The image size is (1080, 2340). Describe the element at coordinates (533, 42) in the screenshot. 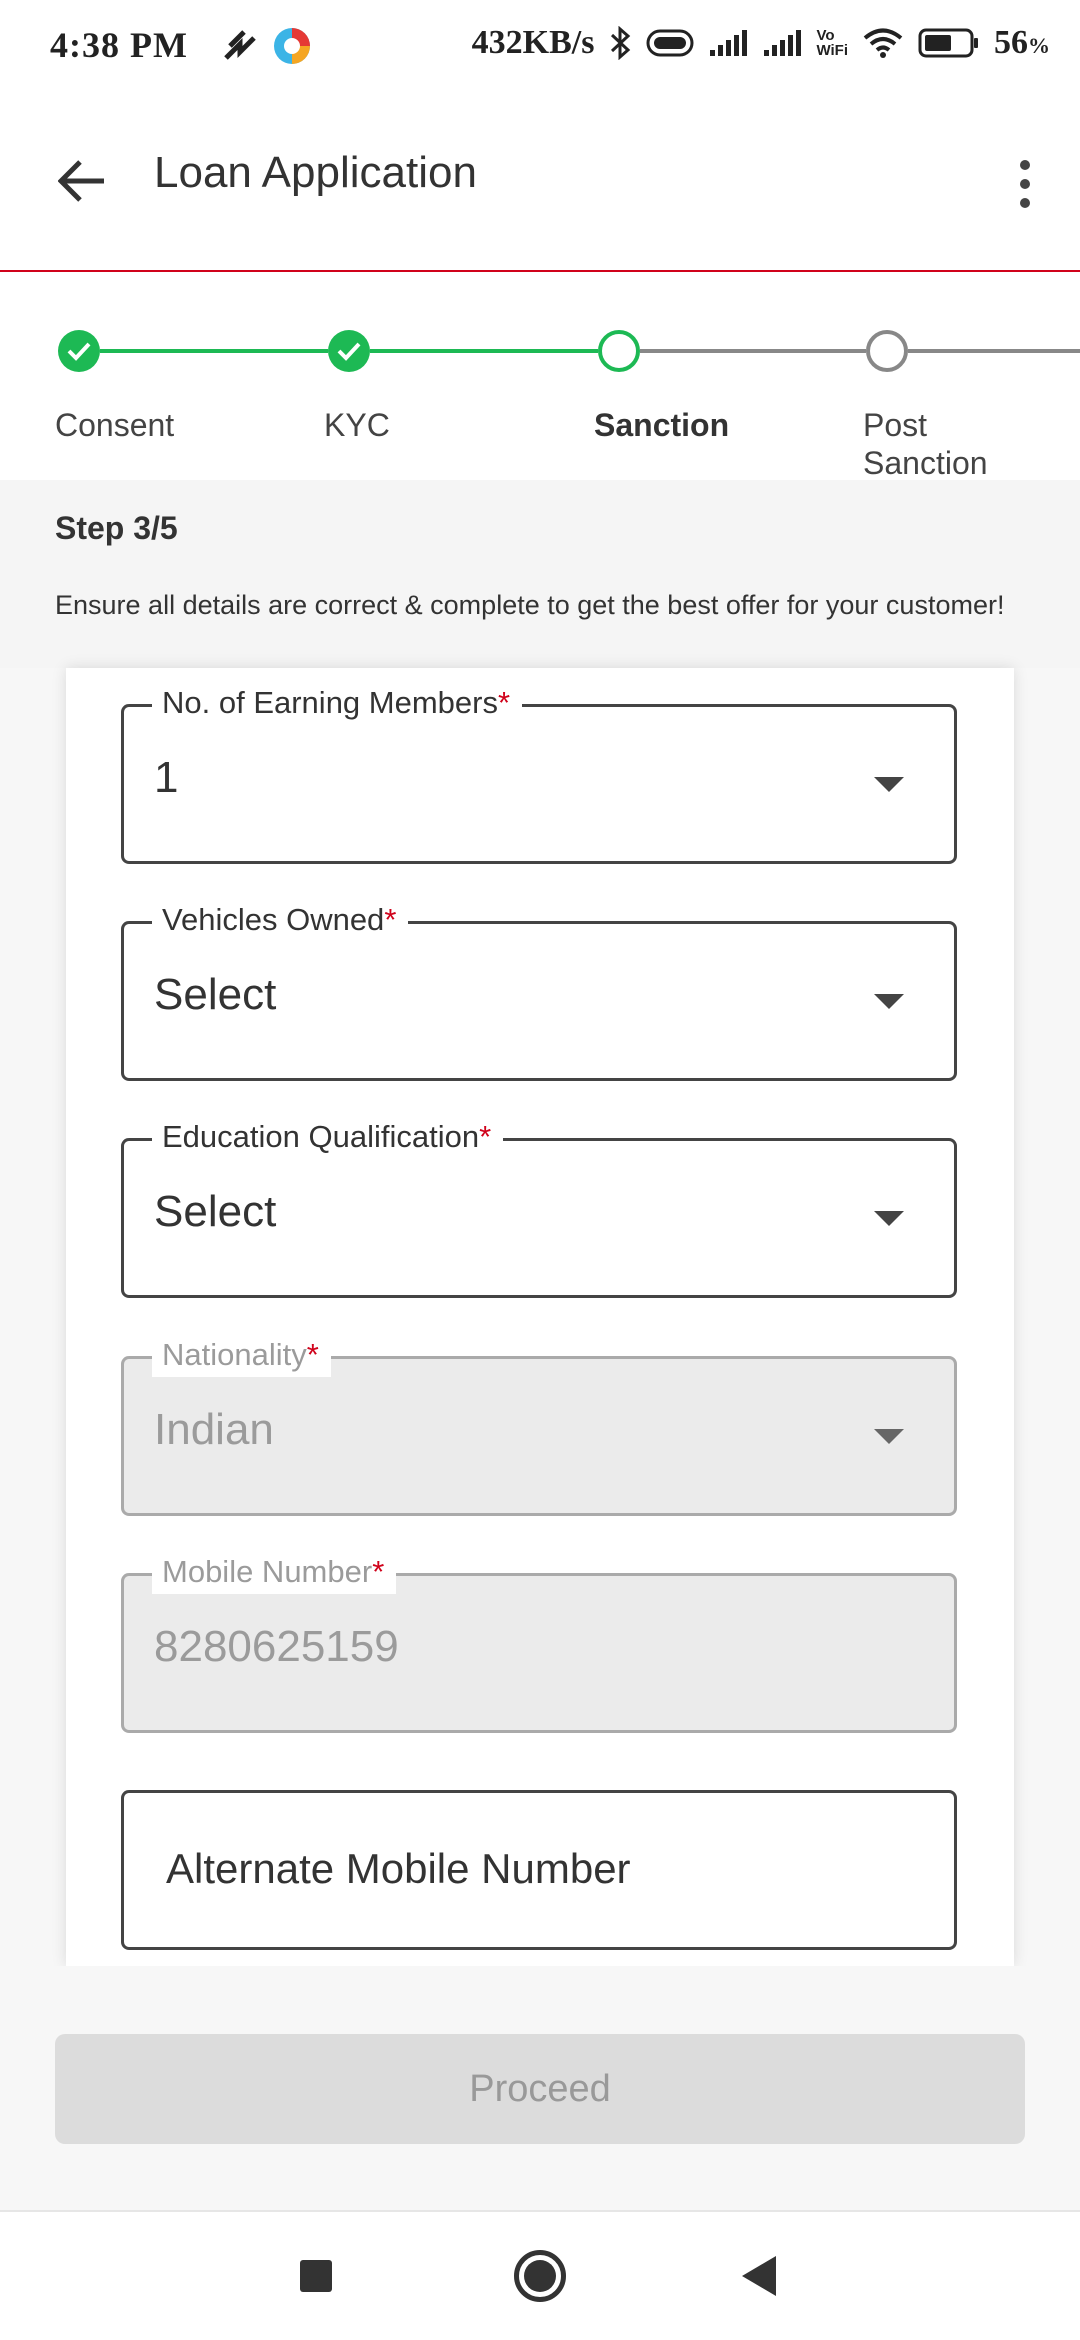

I see `network-speed: 432KB/s` at that location.